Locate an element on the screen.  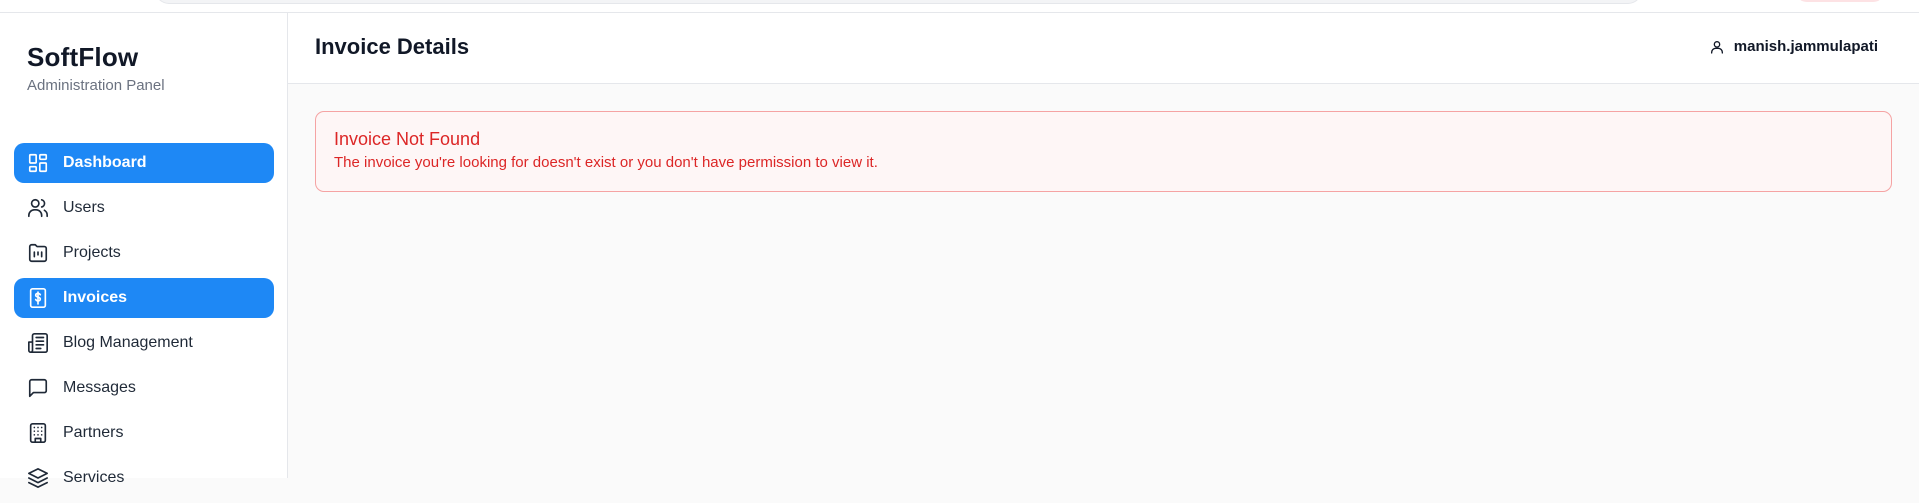
newspaper-icon is located at coordinates (38, 343).